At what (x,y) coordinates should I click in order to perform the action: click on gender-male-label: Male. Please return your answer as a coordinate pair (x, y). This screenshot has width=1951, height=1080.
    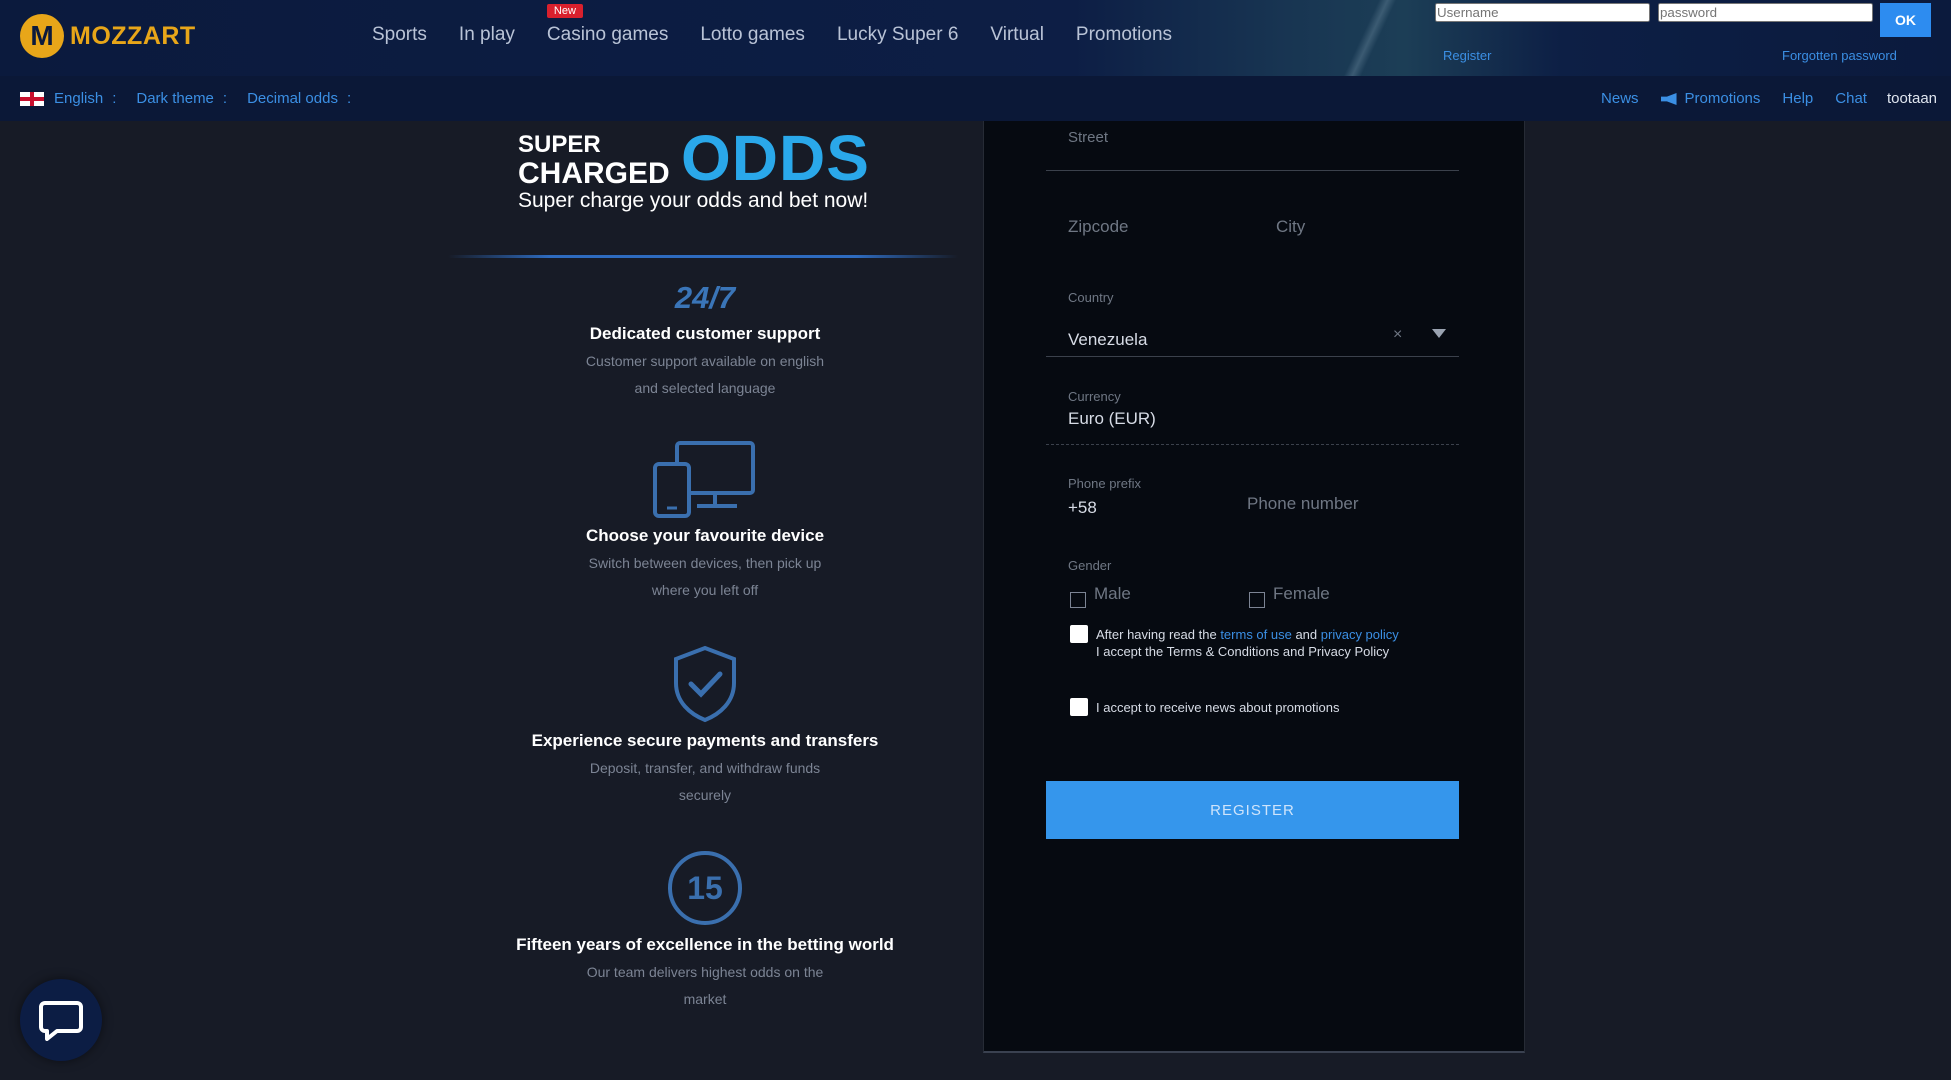
    Looking at the image, I should click on (1112, 593).